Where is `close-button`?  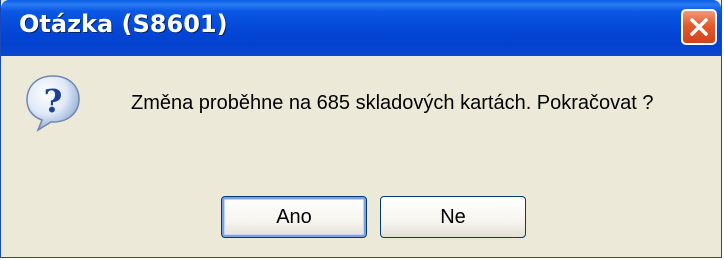 close-button is located at coordinates (699, 27).